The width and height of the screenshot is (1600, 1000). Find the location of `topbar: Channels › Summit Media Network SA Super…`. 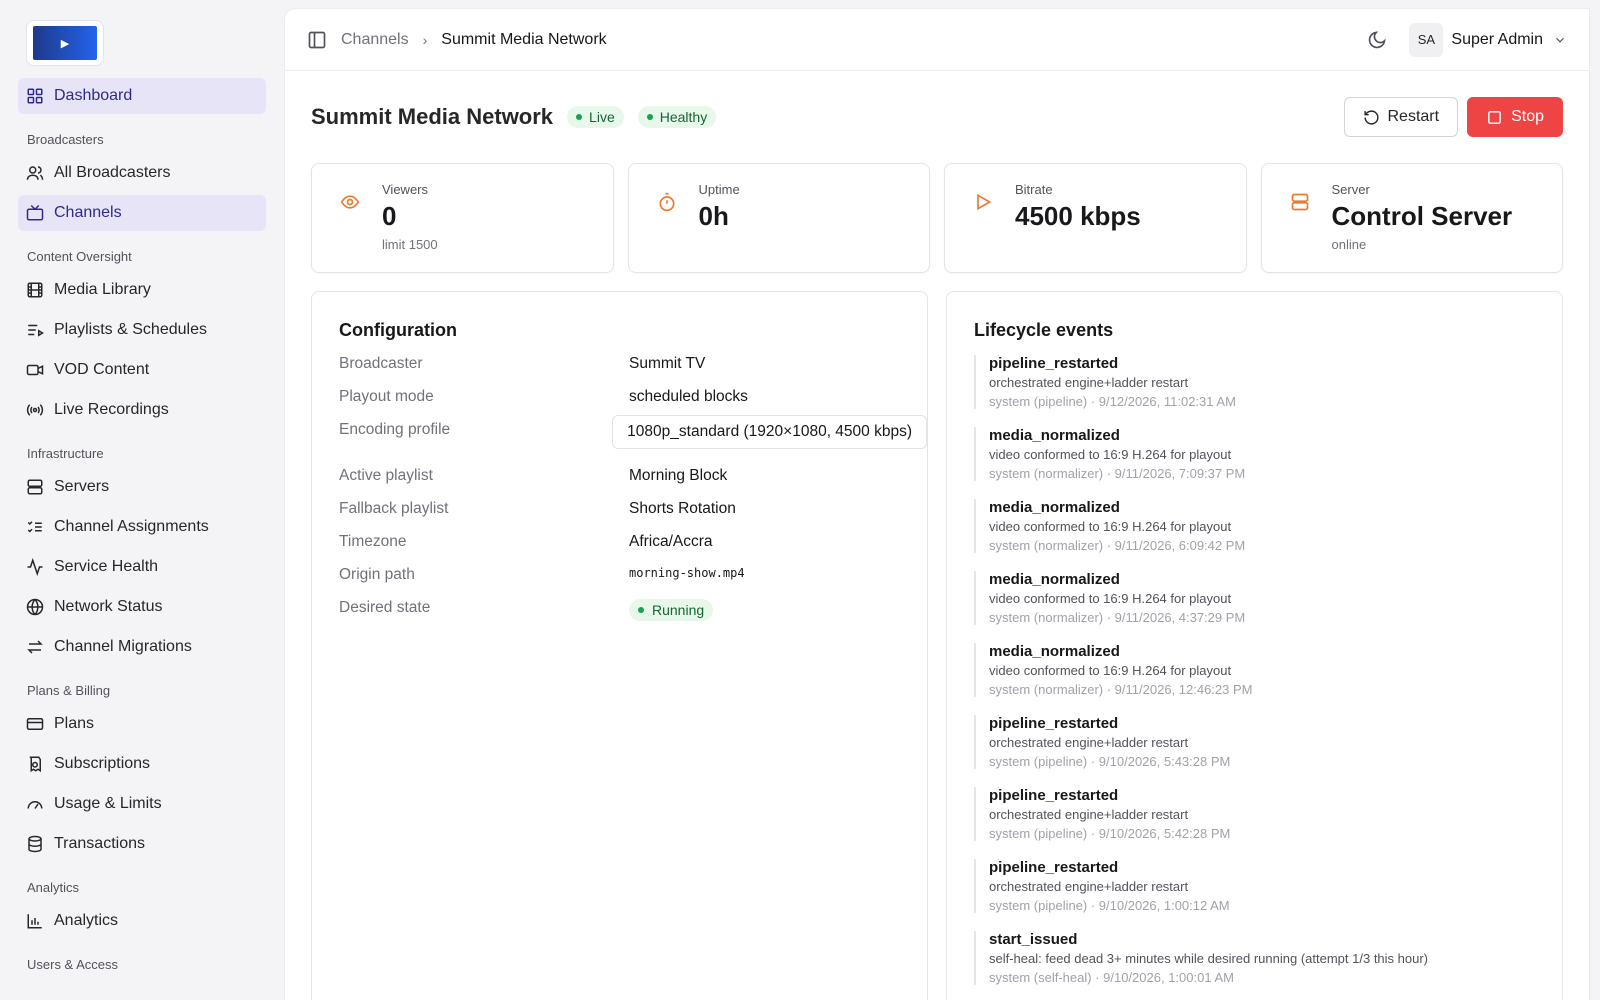

topbar: Channels › Summit Media Network SA Super… is located at coordinates (937, 40).